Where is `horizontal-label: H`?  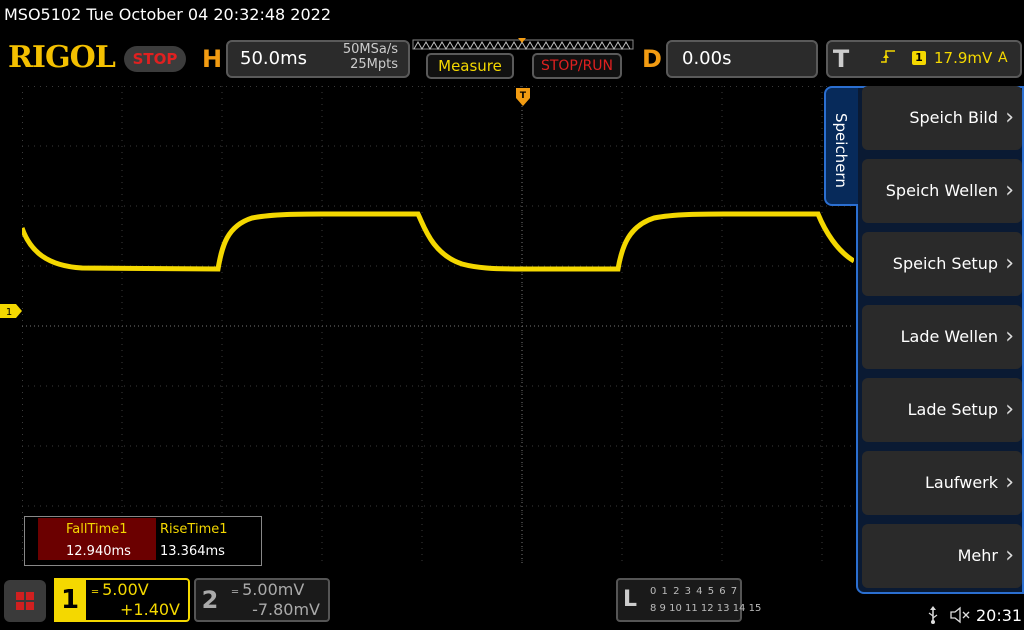
horizontal-label: H is located at coordinates (212, 59).